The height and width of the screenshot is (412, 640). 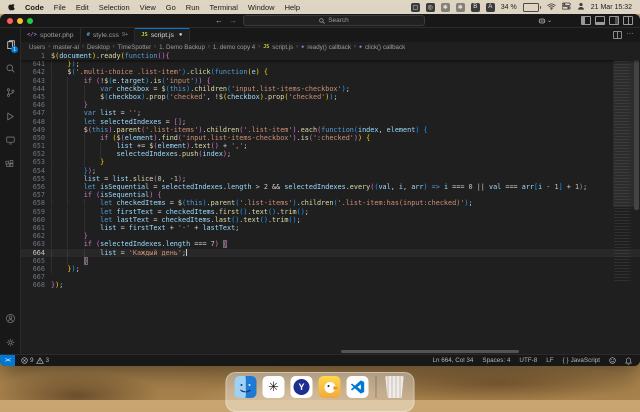 I want to click on breadcrumb-item: script.js, so click(x=282, y=47).